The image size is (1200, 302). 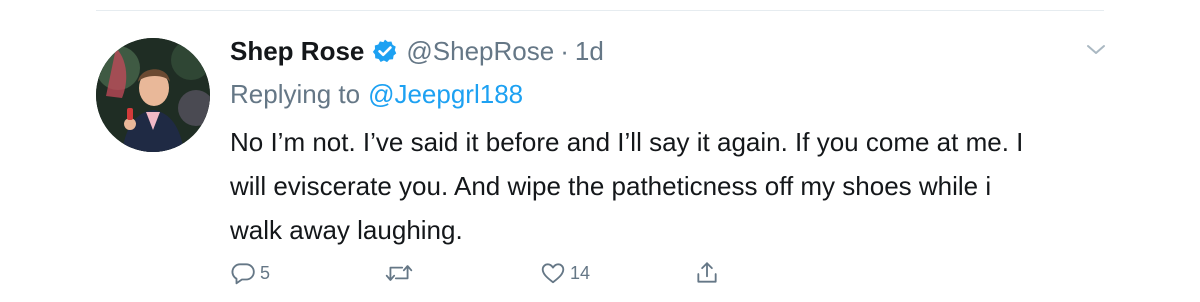 I want to click on user-handle: @ShepRose, so click(x=480, y=51).